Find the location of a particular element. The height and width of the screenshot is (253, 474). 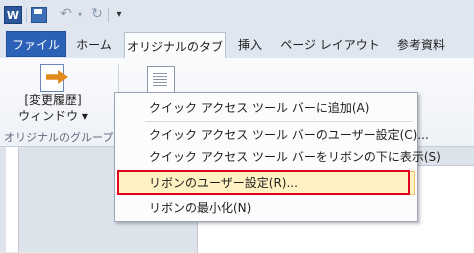

track-changes-window-button: [変更履歴] ウィンドウ ▾ is located at coordinates (53, 93).